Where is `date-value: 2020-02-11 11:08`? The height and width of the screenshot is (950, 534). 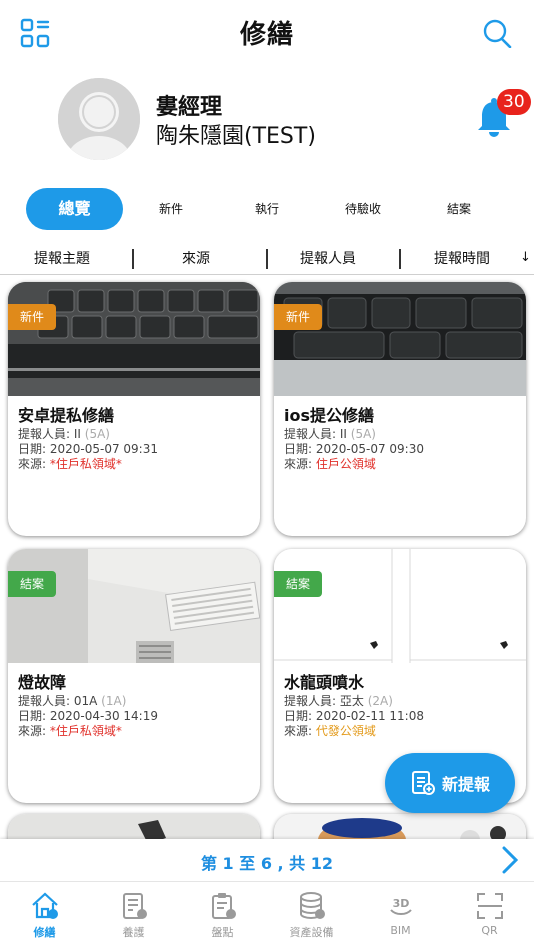 date-value: 2020-02-11 11:08 is located at coordinates (369, 716).